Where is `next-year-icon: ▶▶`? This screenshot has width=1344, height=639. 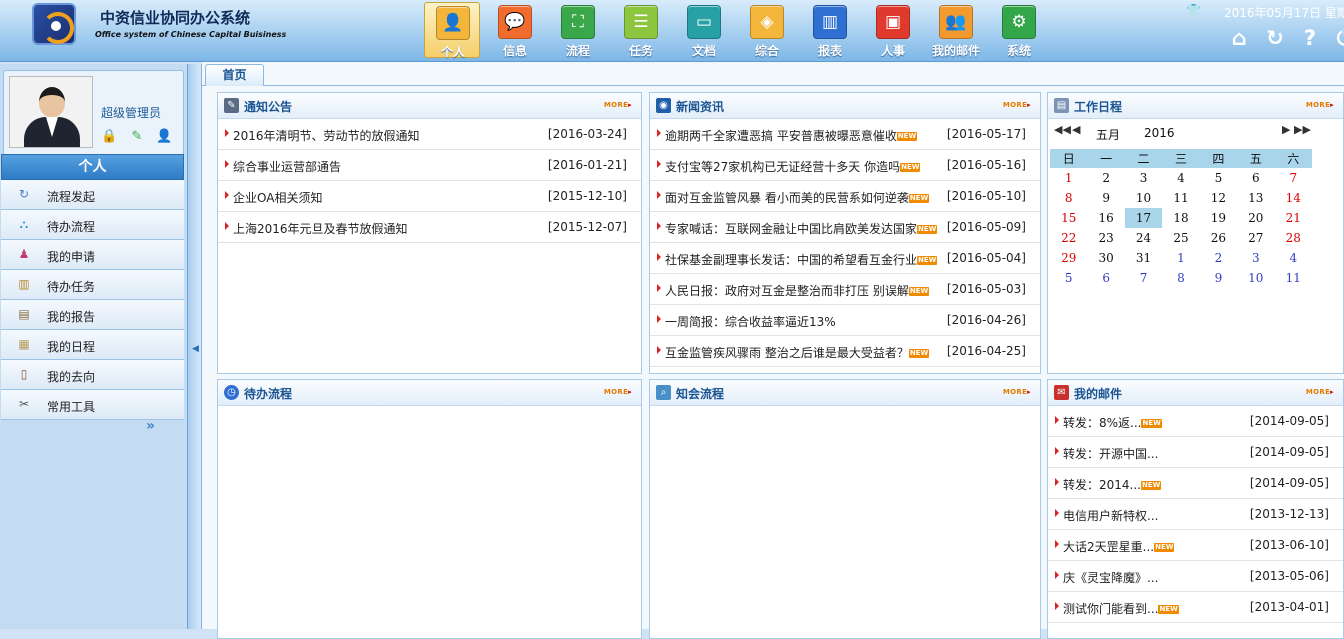 next-year-icon: ▶▶ is located at coordinates (1302, 129).